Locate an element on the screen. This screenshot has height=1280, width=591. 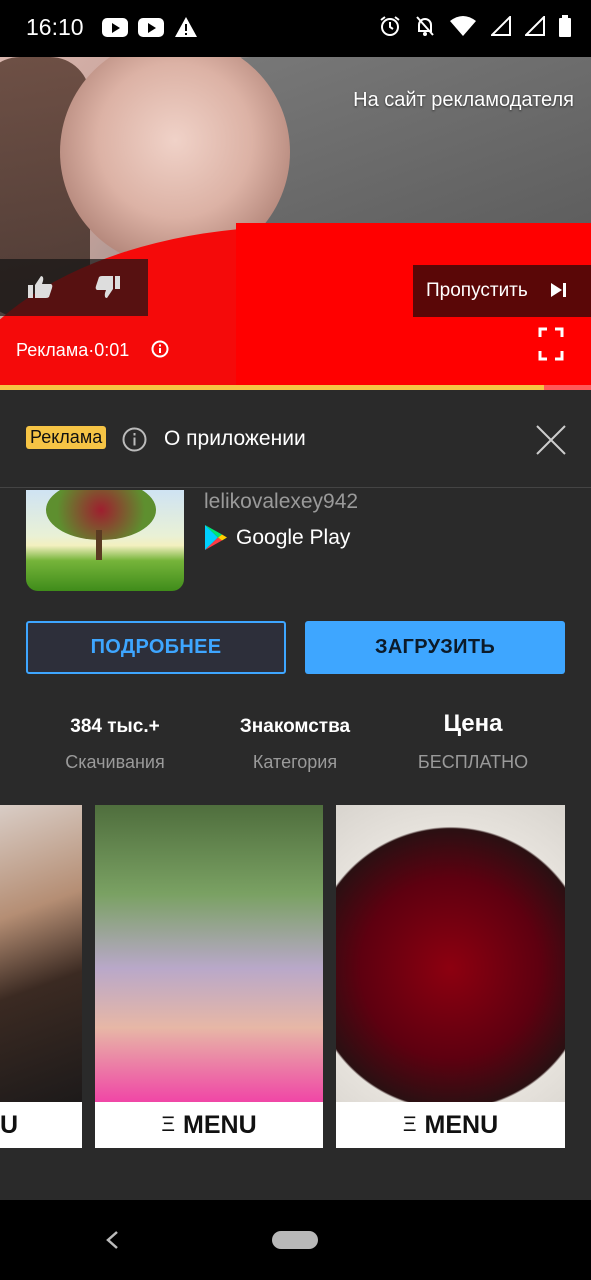
sheet-header: Реклама О приложении is located at coordinates (295, 439).